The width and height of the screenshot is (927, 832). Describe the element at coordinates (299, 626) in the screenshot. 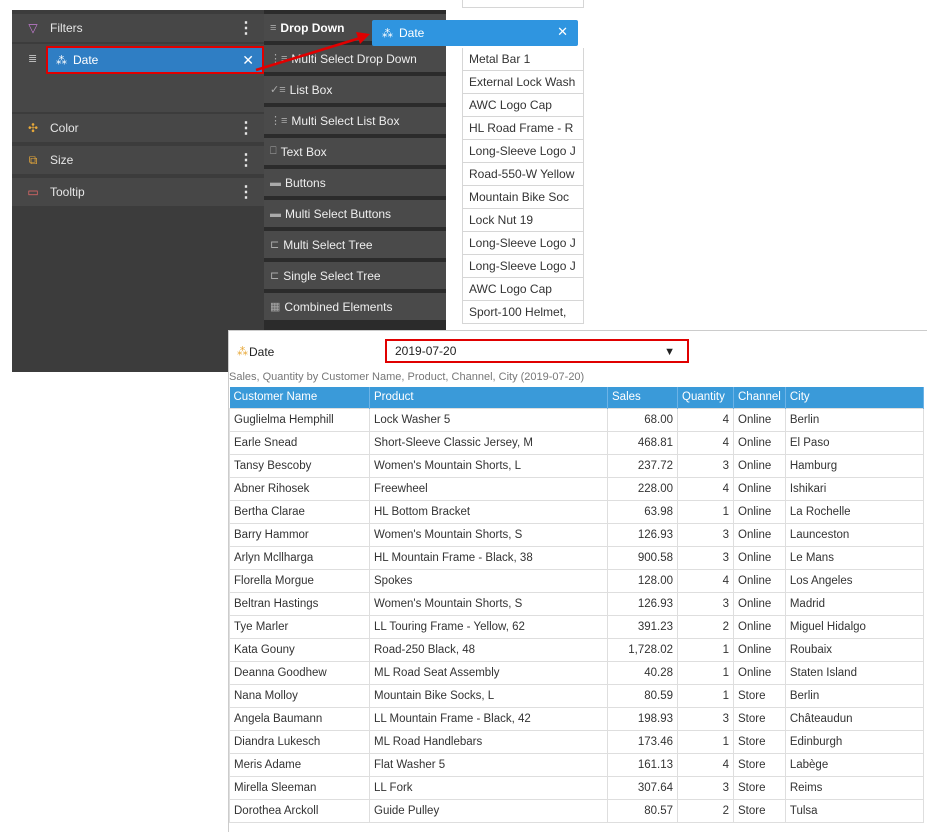

I see `table-cell: Tye Marler` at that location.